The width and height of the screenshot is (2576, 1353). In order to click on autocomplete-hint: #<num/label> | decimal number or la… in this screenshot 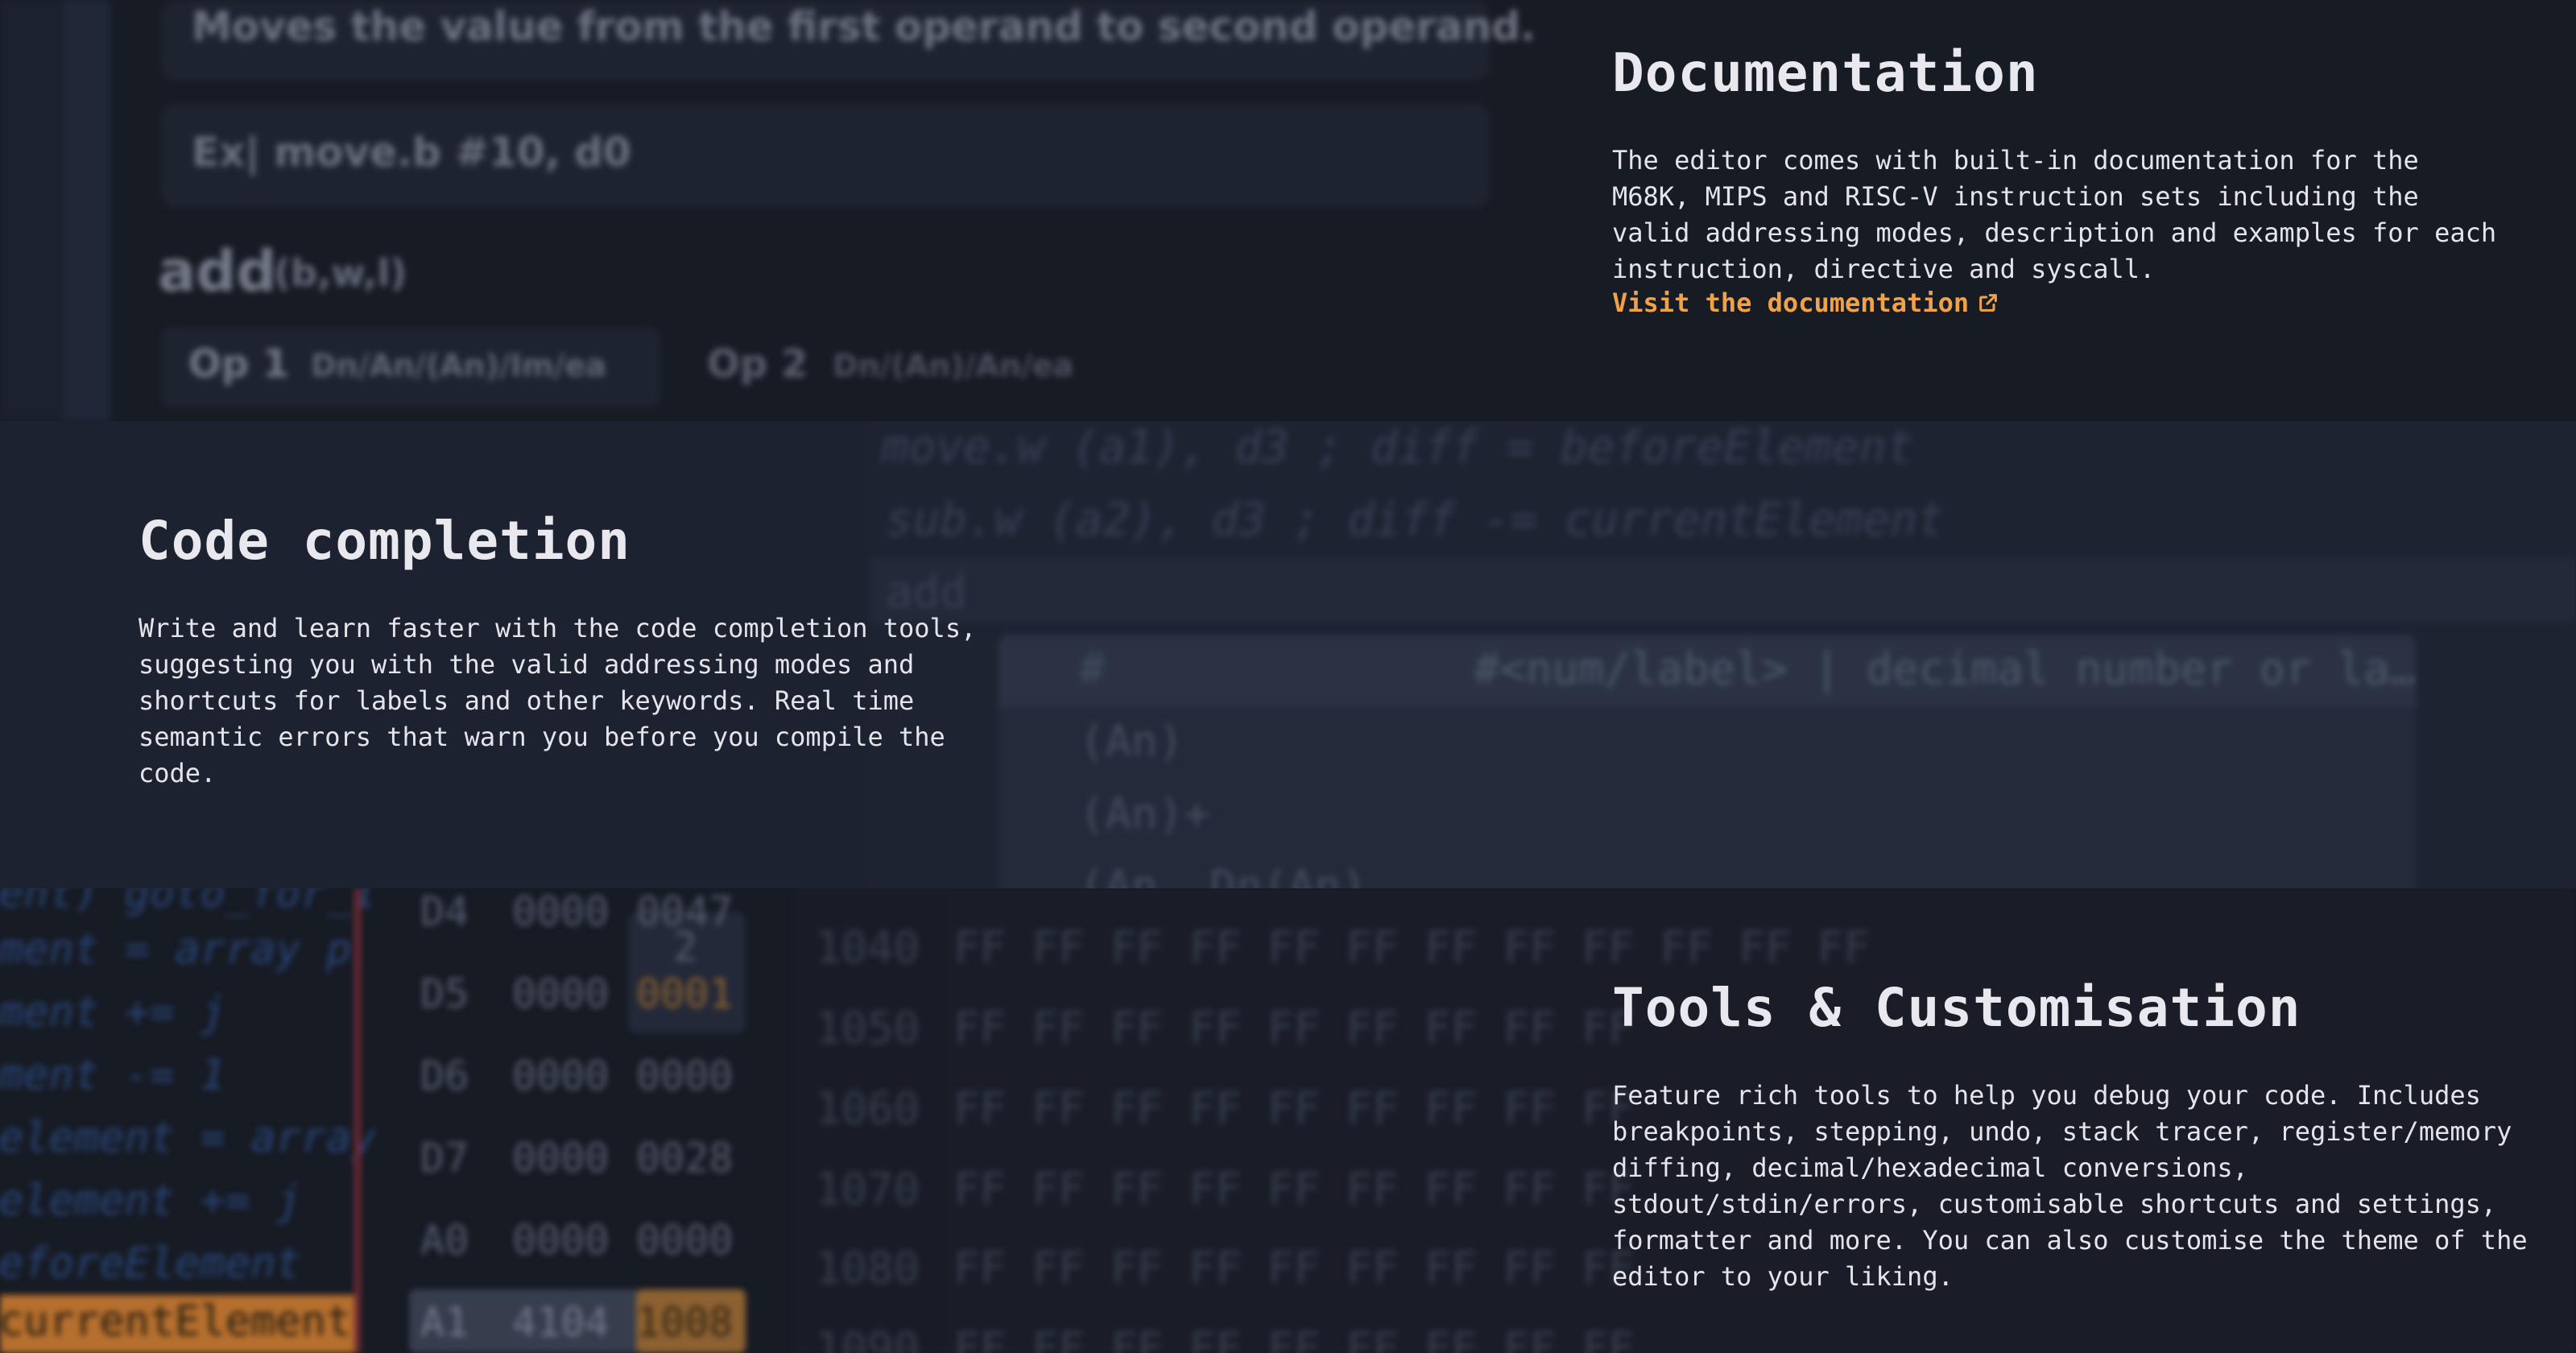, I will do `click(1946, 669)`.